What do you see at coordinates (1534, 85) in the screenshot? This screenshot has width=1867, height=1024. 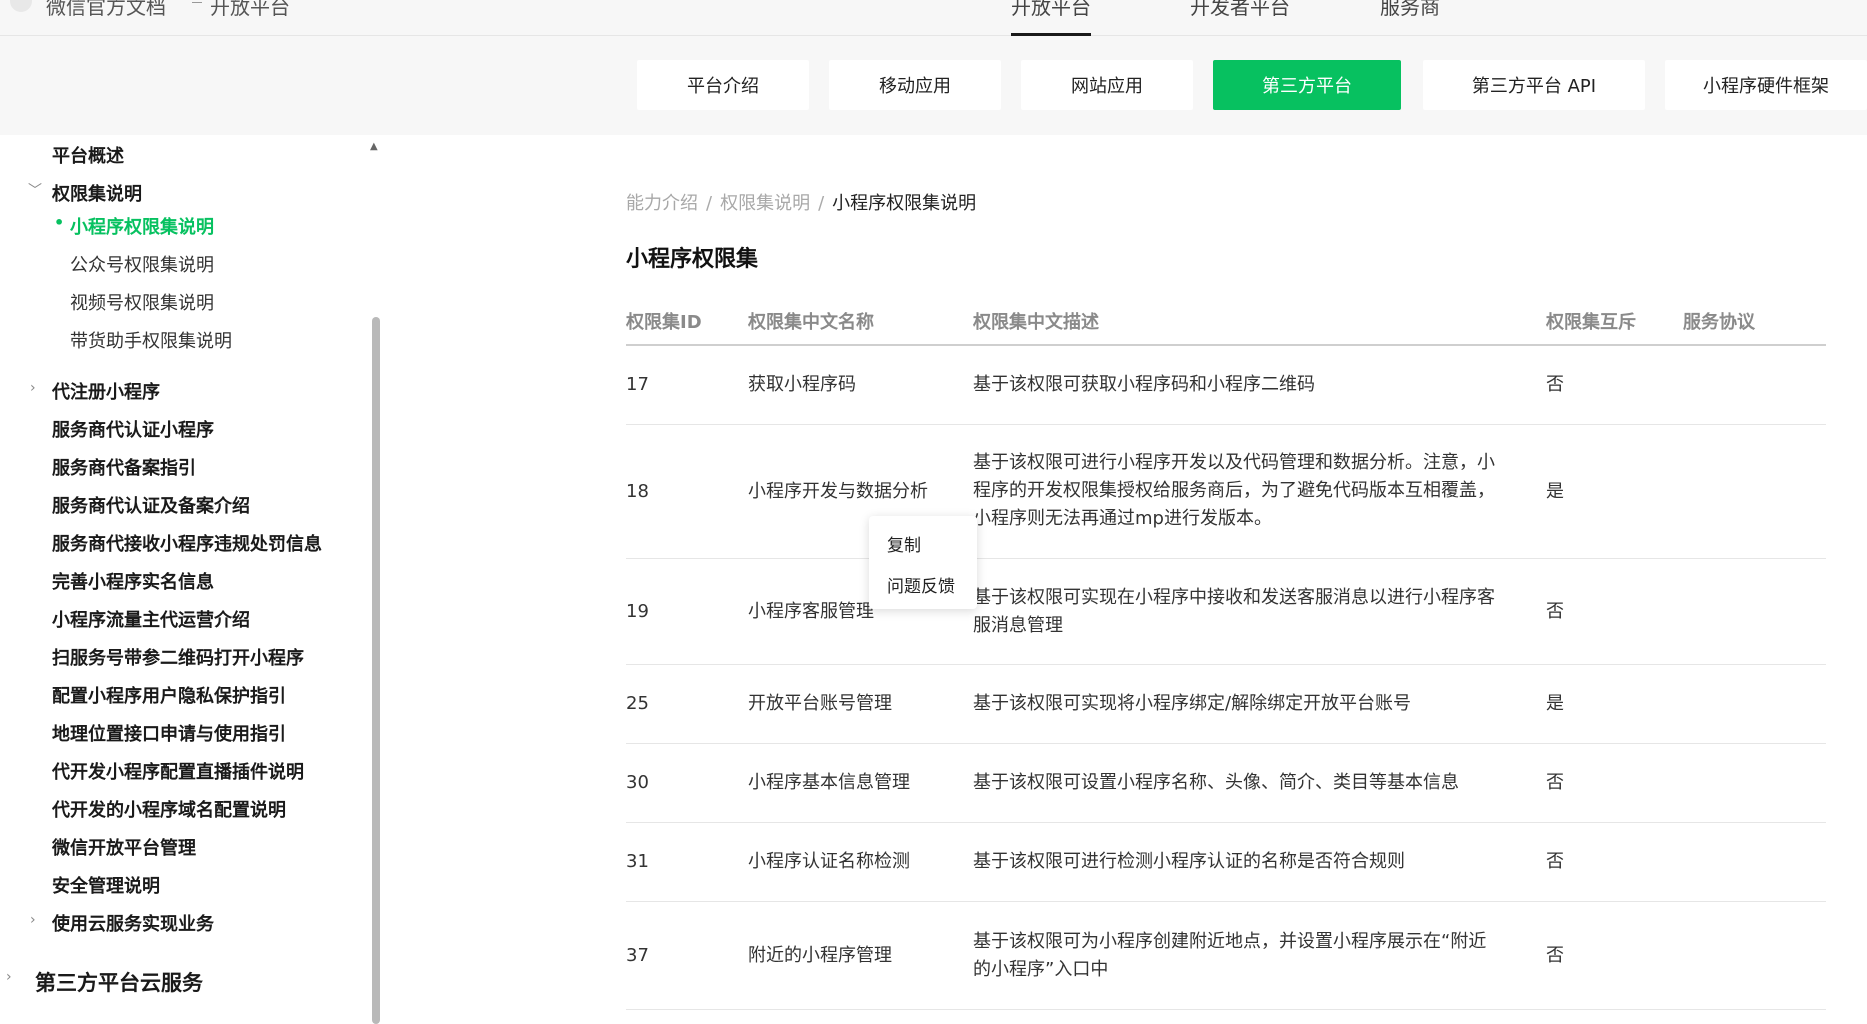 I see `category-third-party-api: 第三方平台 API` at bounding box center [1534, 85].